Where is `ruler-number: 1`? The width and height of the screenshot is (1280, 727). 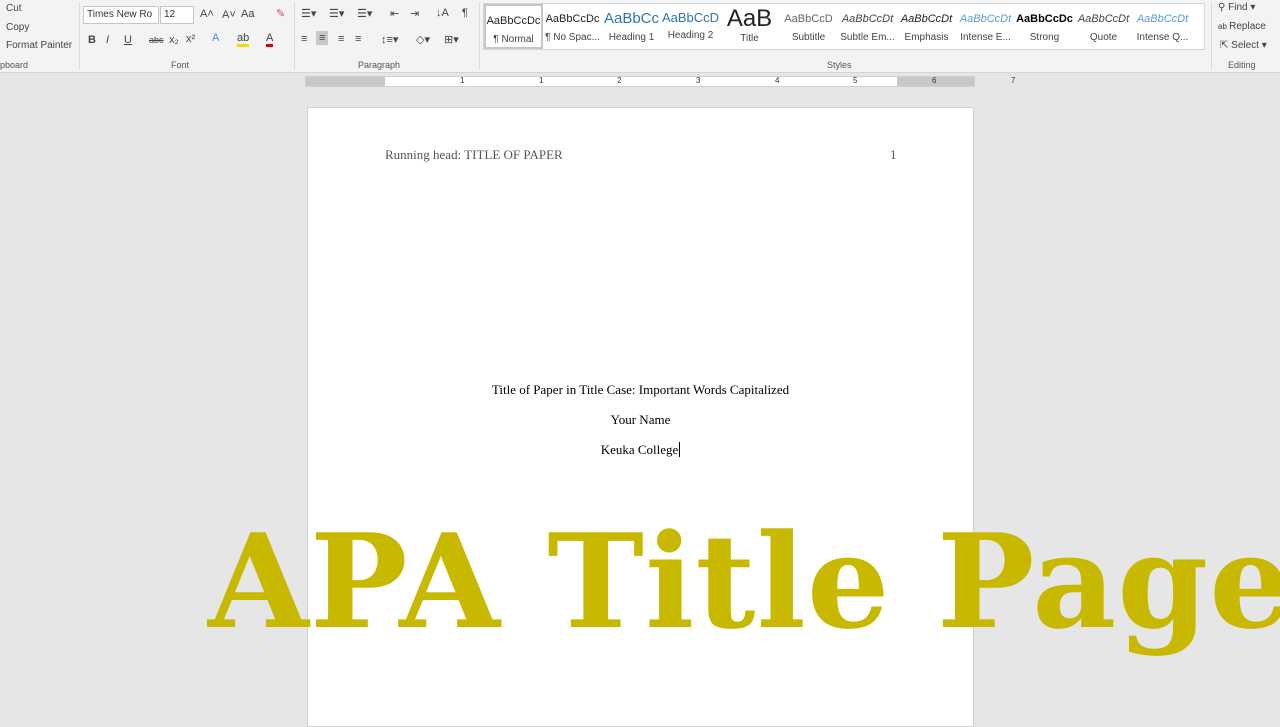 ruler-number: 1 is located at coordinates (541, 80).